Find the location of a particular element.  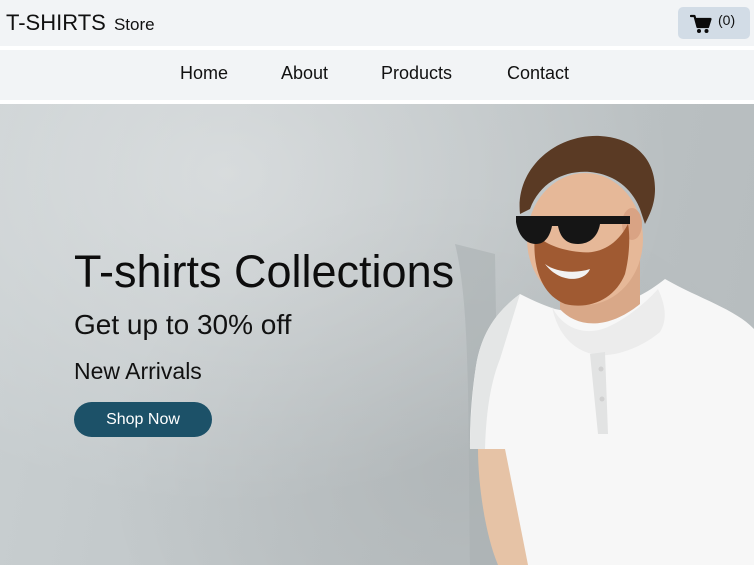

shopping-cart-icon is located at coordinates (701, 23).